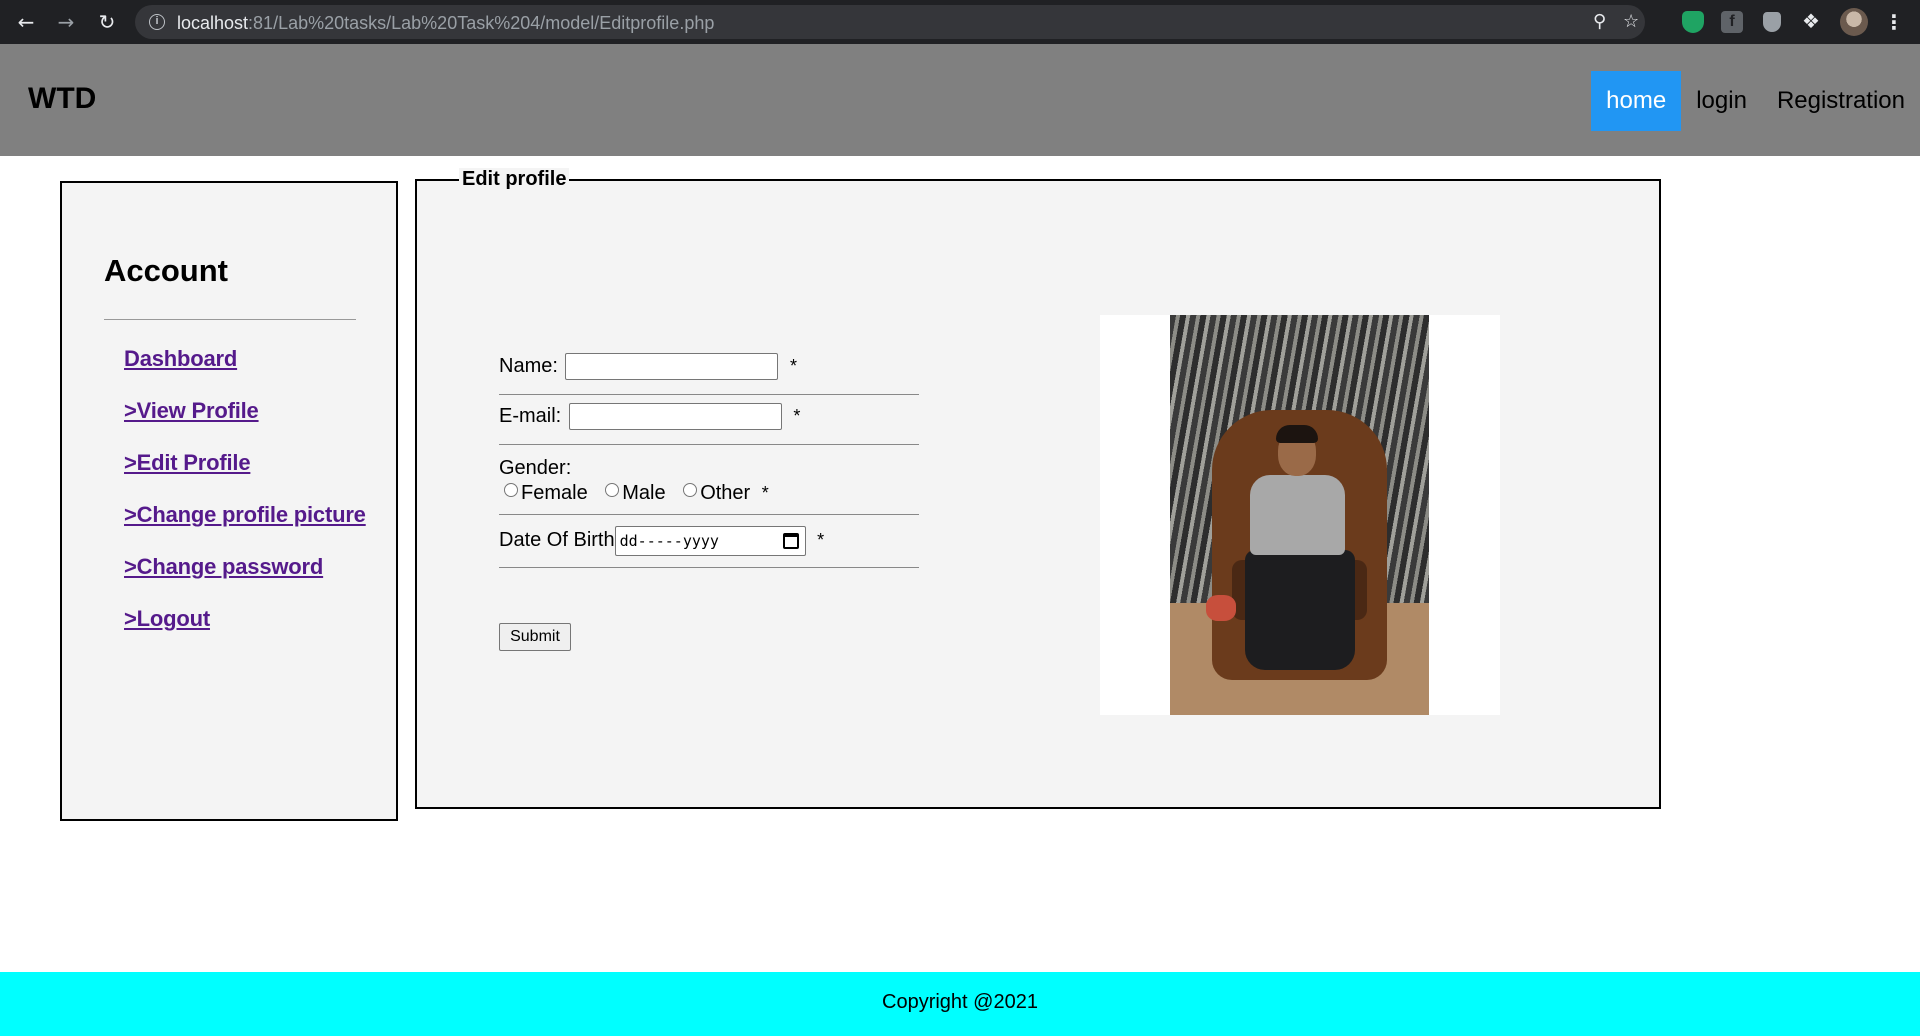 The image size is (1920, 1036). What do you see at coordinates (191, 410) in the screenshot?
I see `sidebar-item-view-profile: >View Profile` at bounding box center [191, 410].